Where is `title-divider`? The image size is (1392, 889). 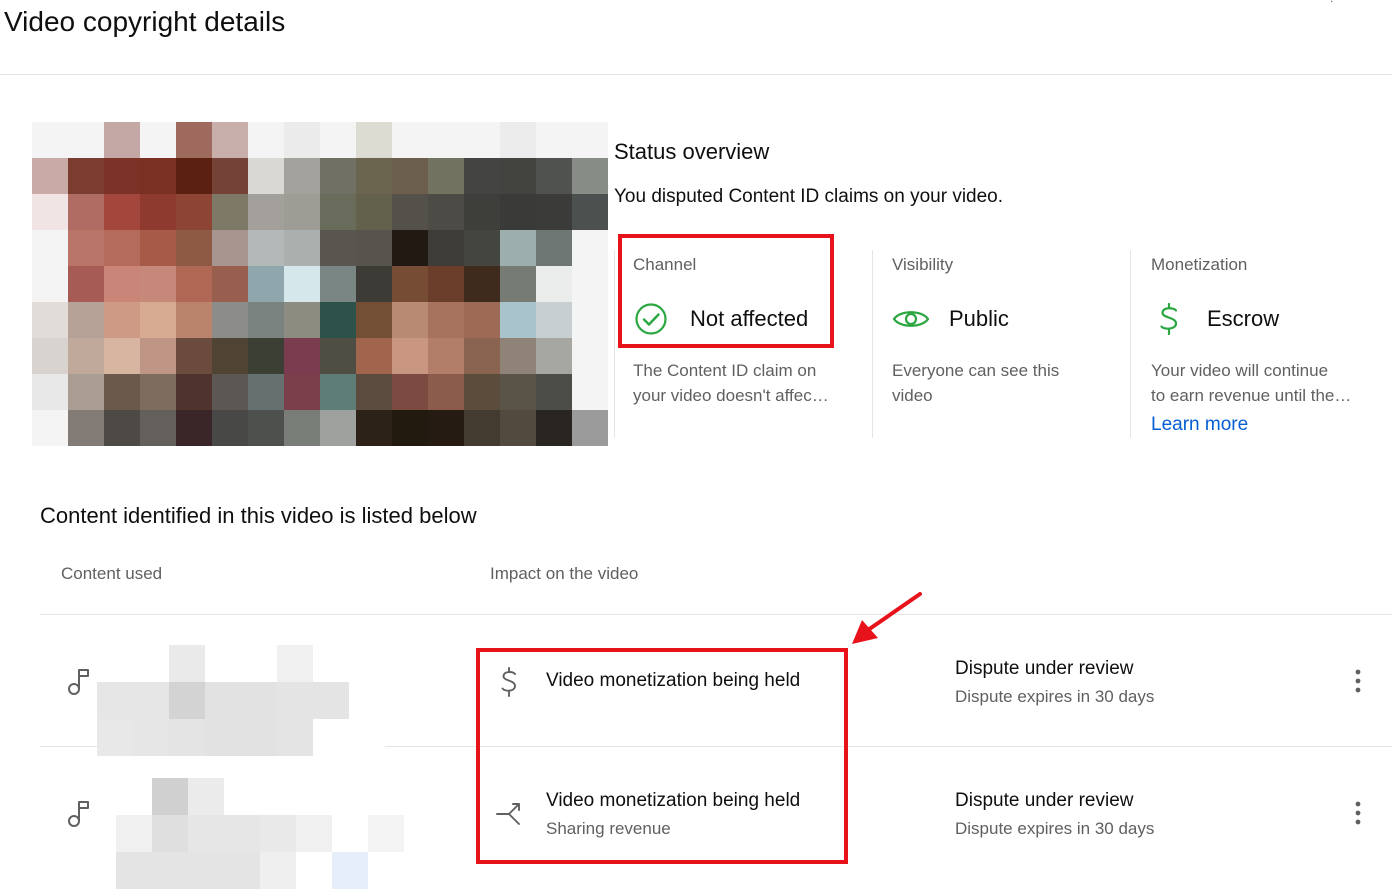 title-divider is located at coordinates (696, 74).